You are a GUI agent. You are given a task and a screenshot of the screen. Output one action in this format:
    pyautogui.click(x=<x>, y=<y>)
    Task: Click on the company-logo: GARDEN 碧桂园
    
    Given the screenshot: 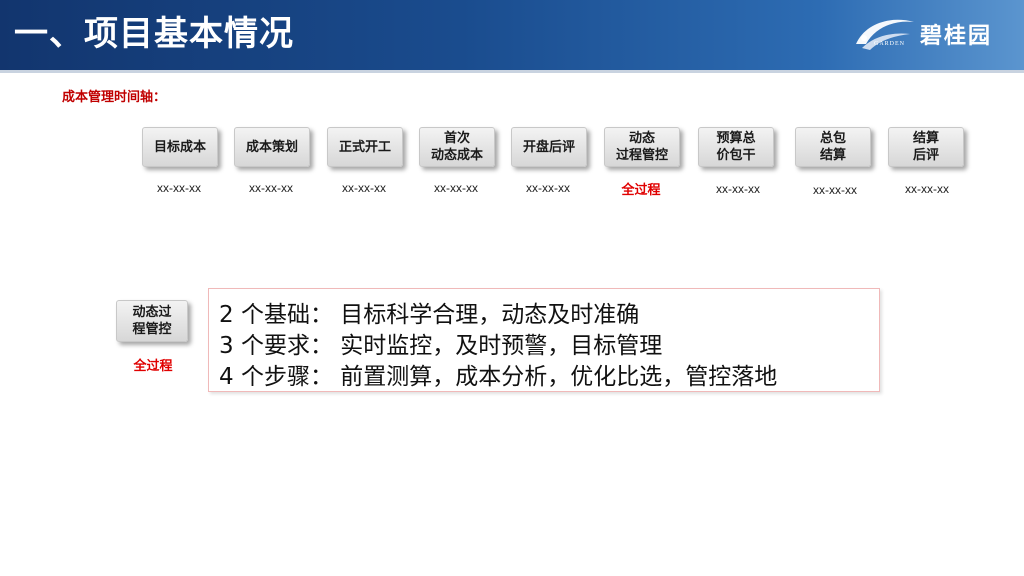 What is the action you would take?
    pyautogui.click(x=927, y=34)
    